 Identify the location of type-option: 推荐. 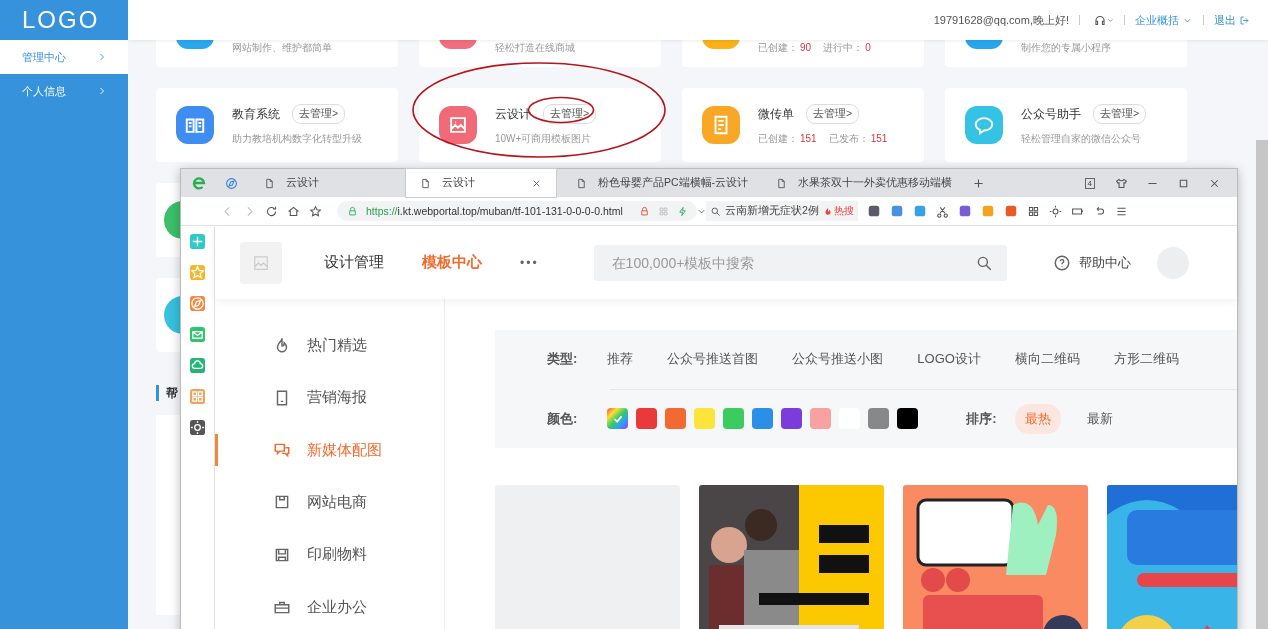
(620, 359).